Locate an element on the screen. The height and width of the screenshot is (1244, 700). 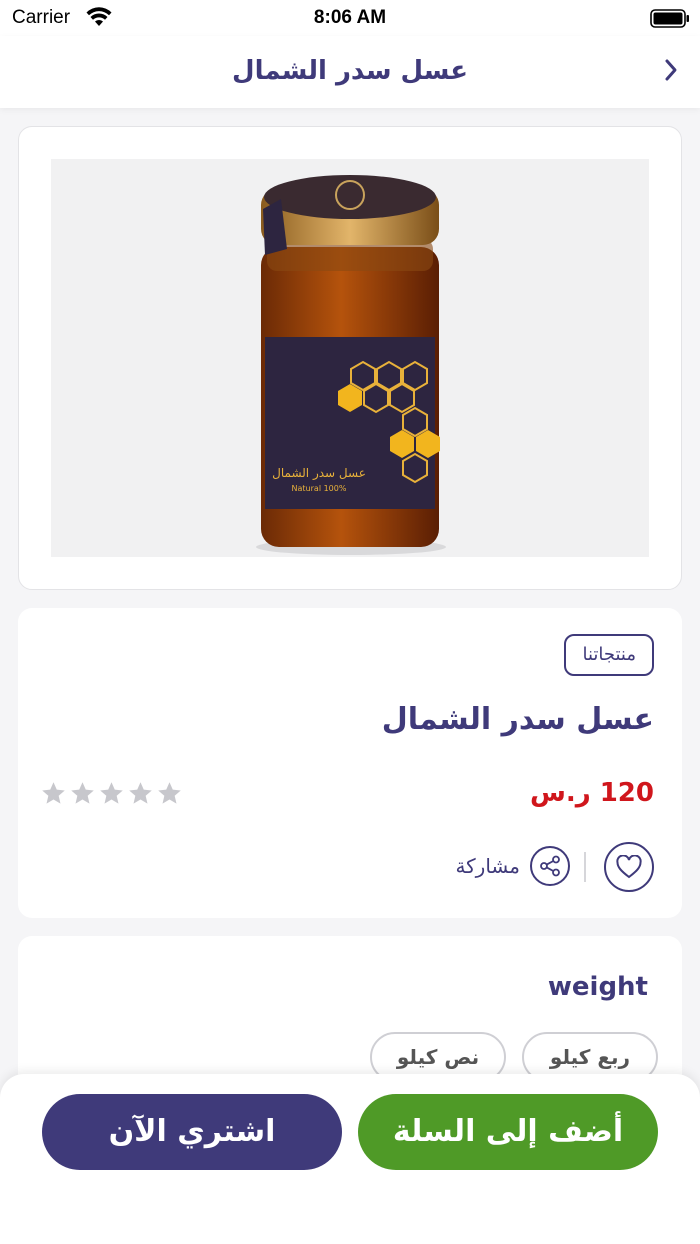
favorite-button is located at coordinates (629, 867).